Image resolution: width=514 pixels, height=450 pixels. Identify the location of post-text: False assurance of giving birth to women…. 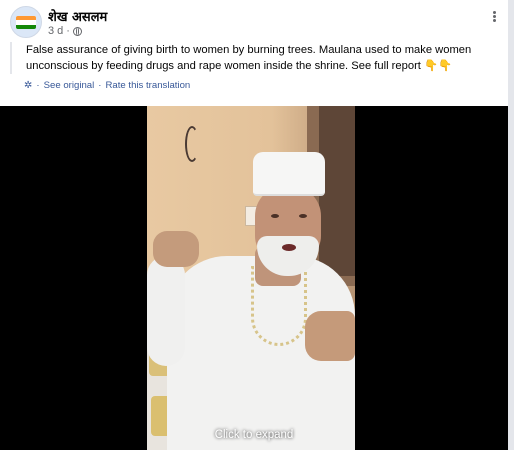
(253, 58).